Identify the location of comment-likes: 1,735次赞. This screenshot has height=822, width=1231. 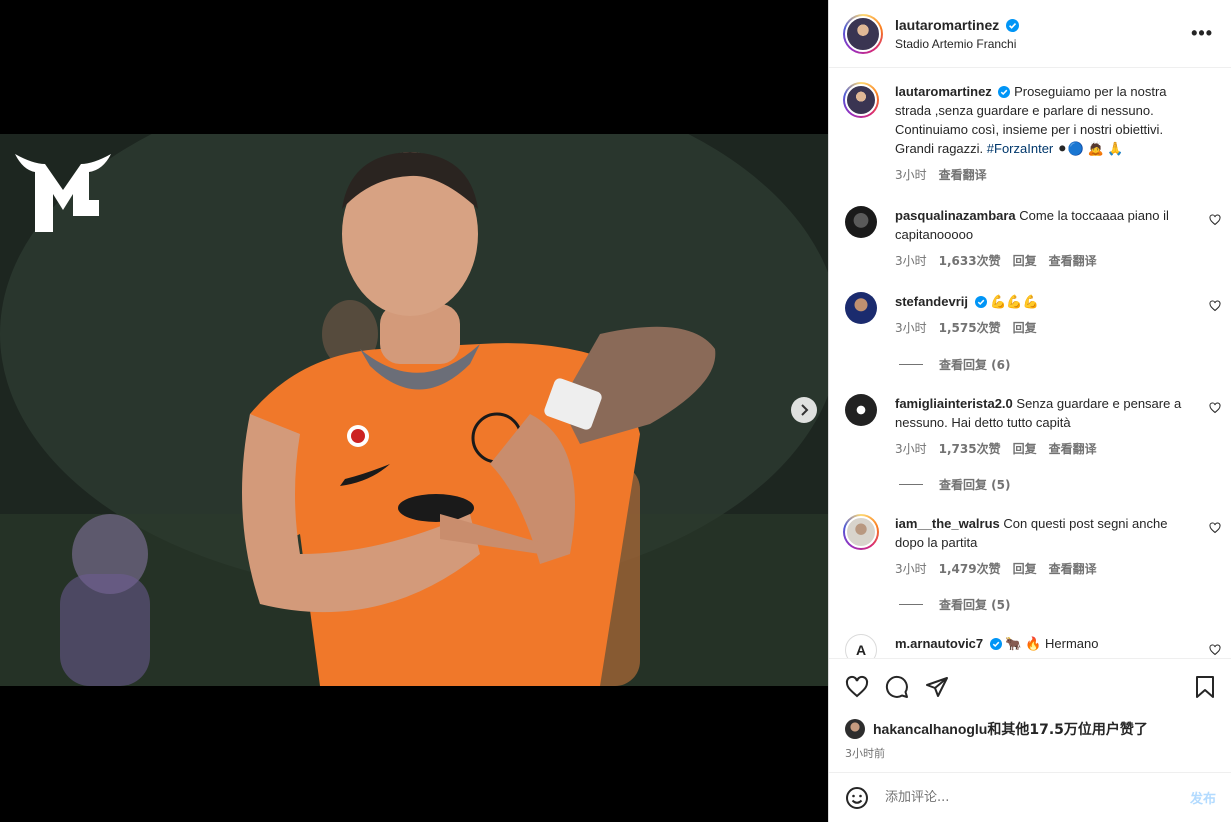
(970, 449).